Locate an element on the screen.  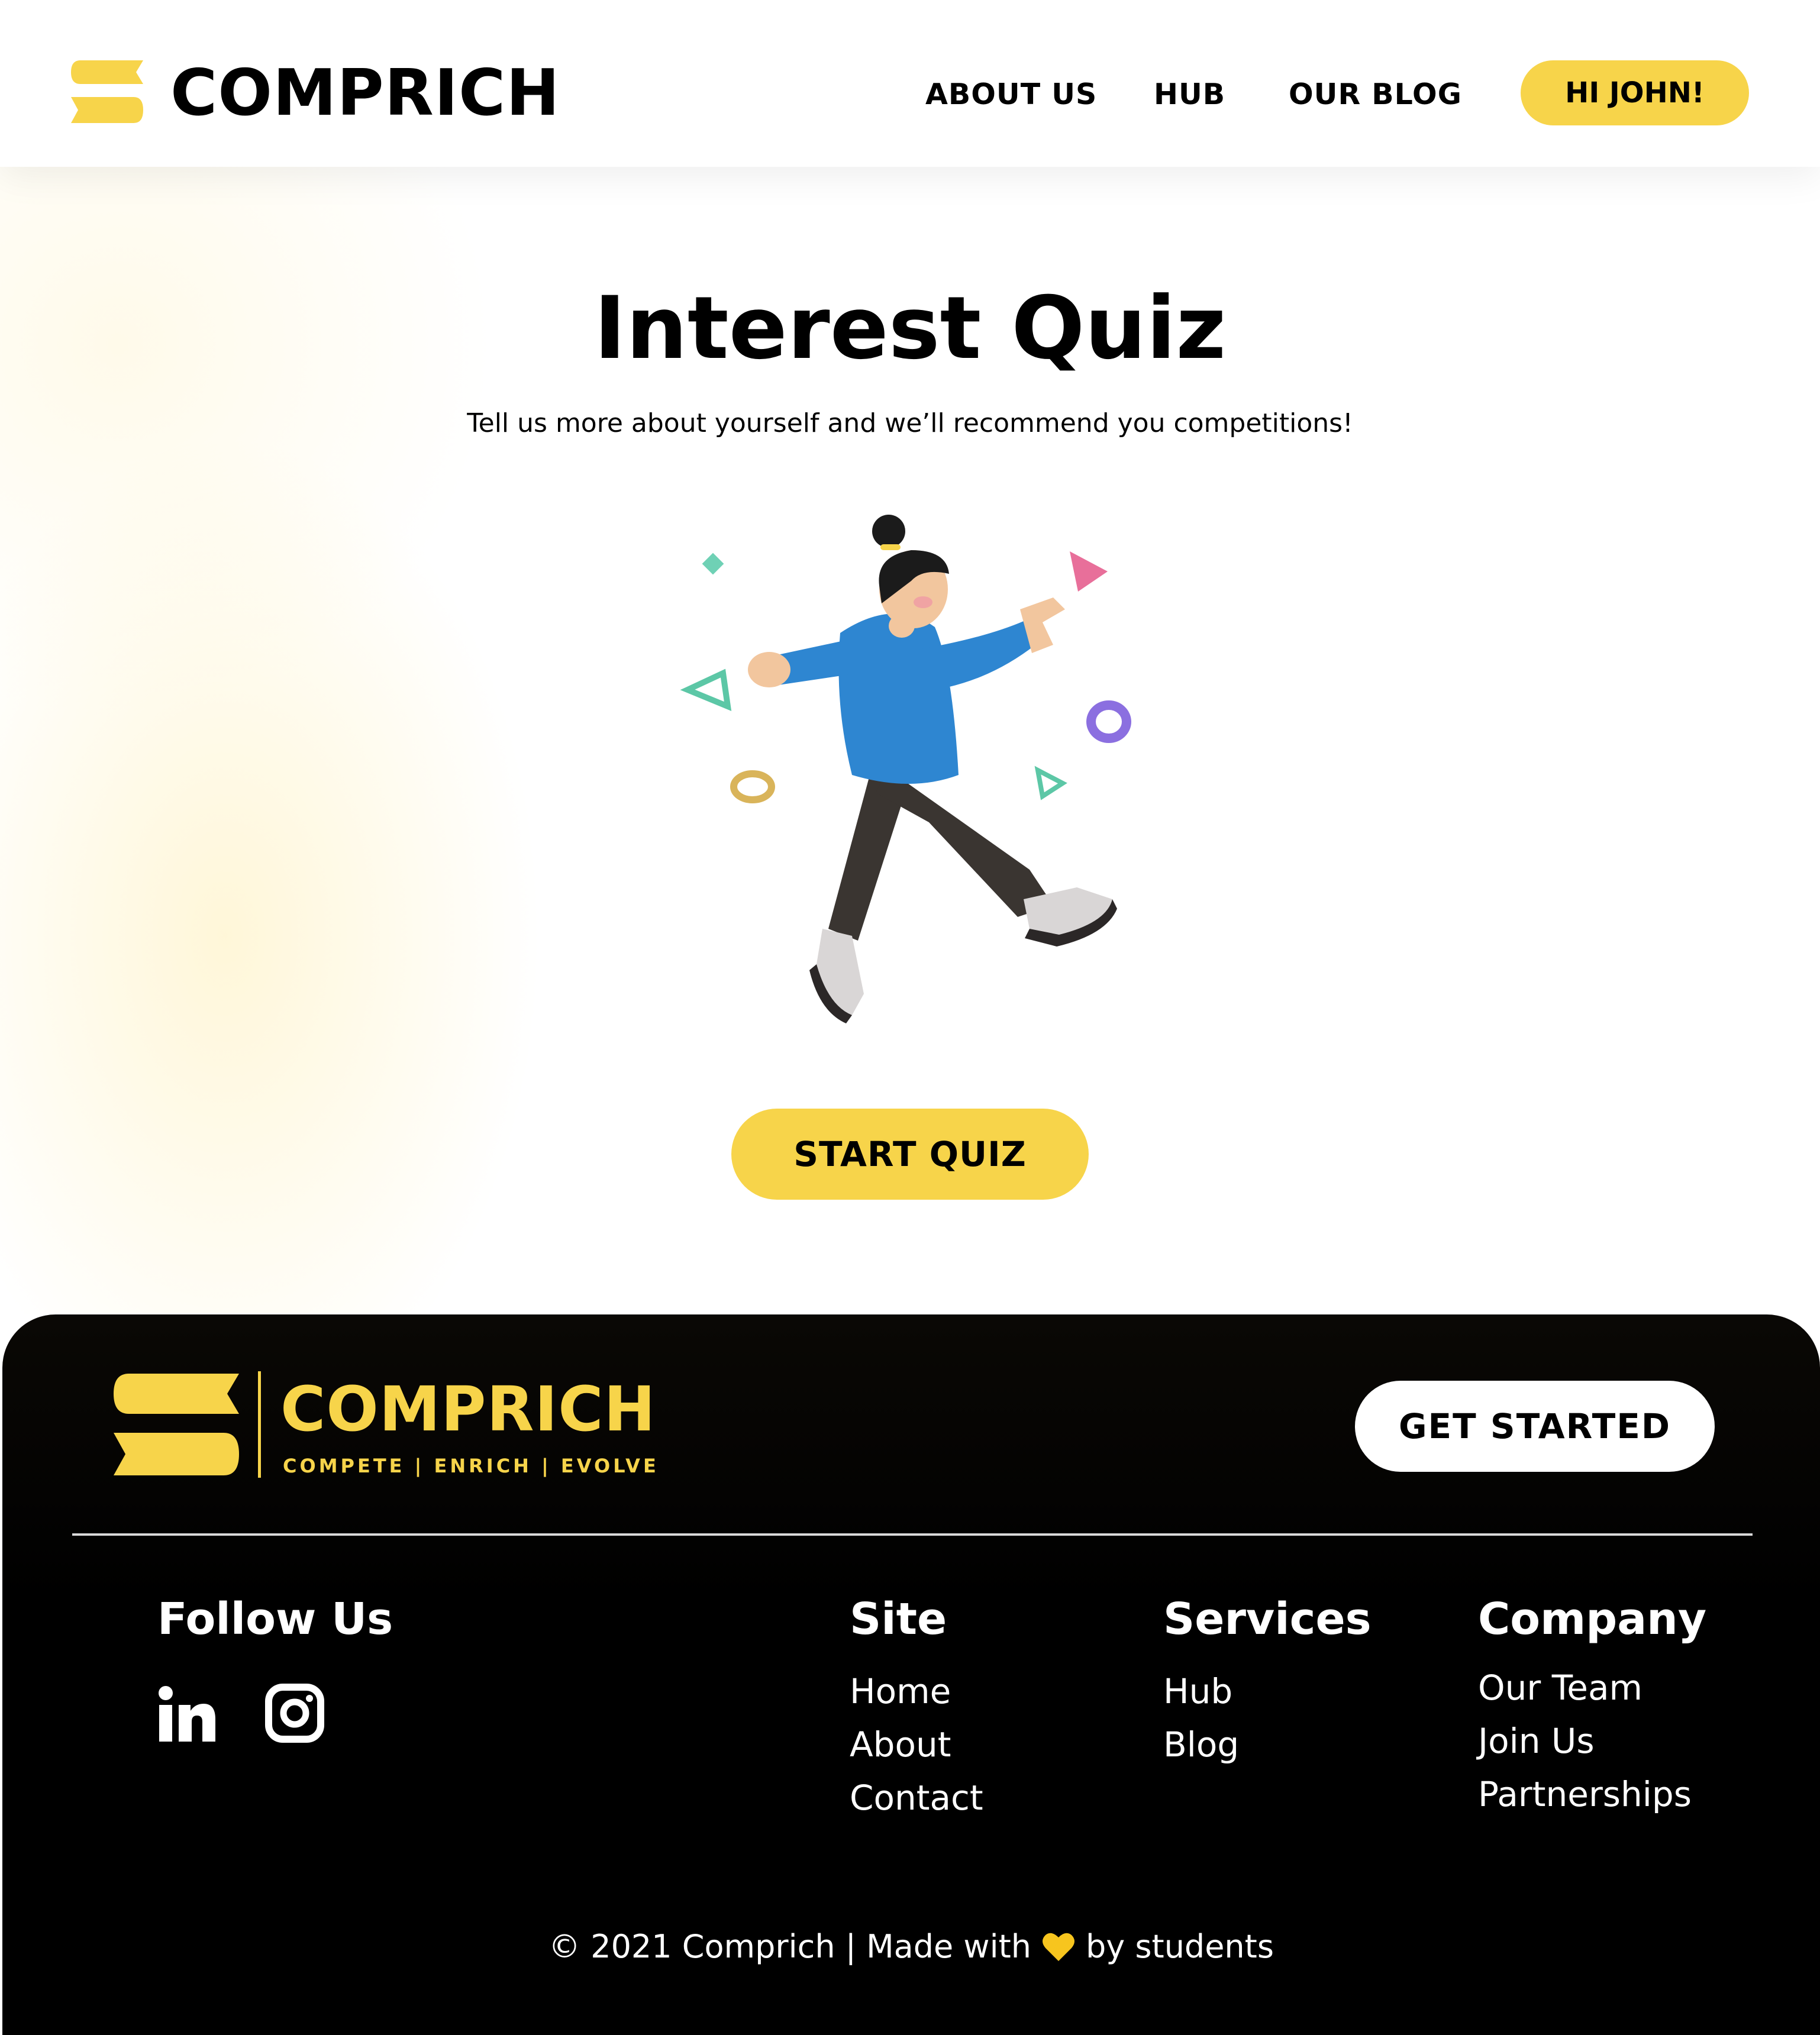
site-links: Home About Contact is located at coordinates (917, 1745).